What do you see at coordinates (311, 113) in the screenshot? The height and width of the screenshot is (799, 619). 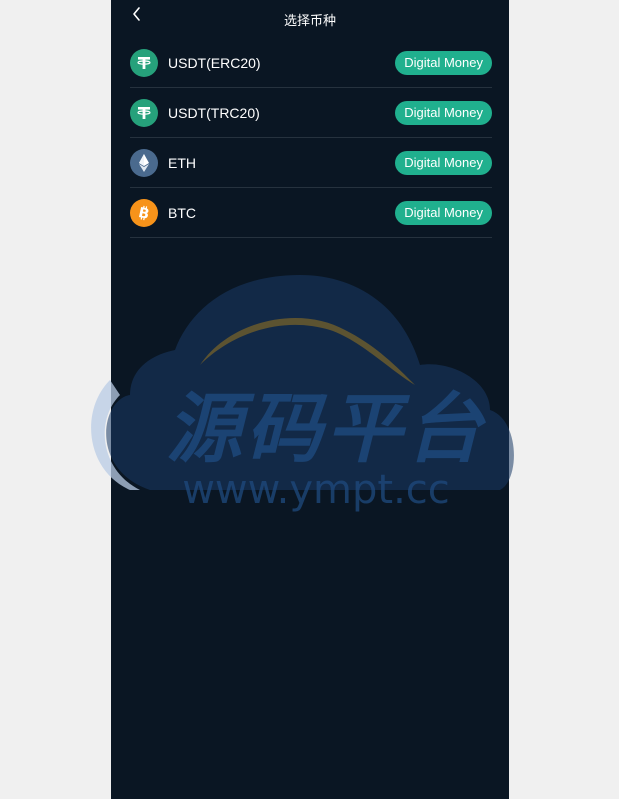 I see `coin-row-usdt-trc20: USDT(TRC20) Digital Money` at bounding box center [311, 113].